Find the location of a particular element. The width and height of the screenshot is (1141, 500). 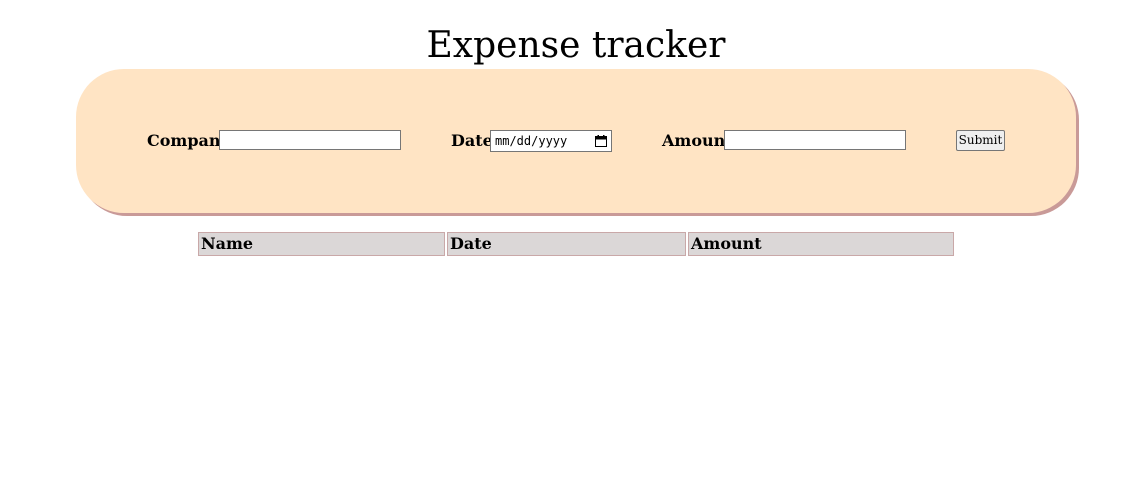

amount-input is located at coordinates (815, 140).